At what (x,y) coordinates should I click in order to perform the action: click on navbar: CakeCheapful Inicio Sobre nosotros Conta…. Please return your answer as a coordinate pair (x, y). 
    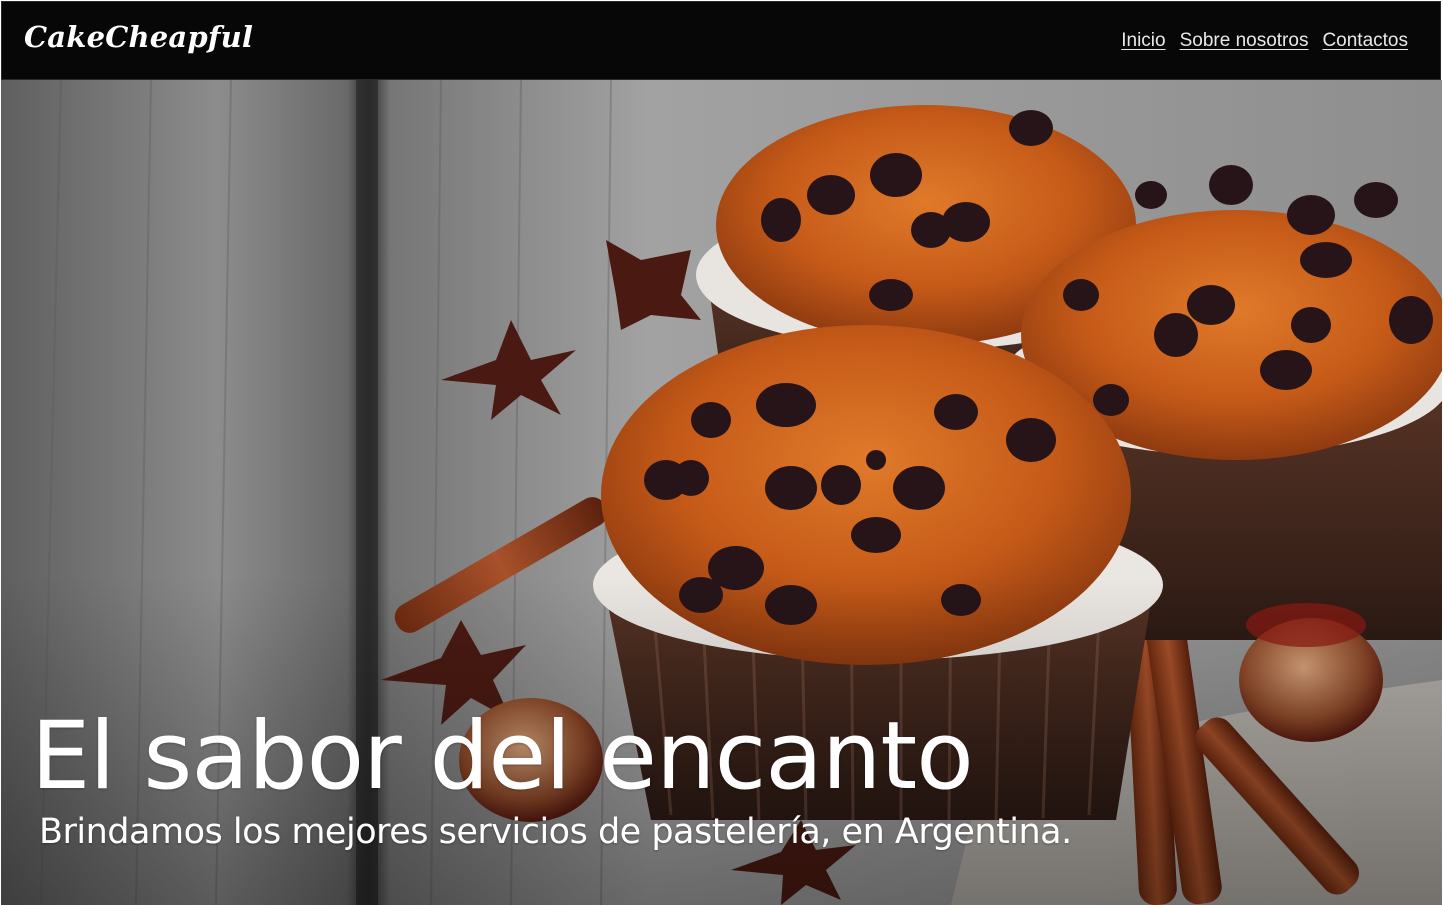
    Looking at the image, I should click on (721, 40).